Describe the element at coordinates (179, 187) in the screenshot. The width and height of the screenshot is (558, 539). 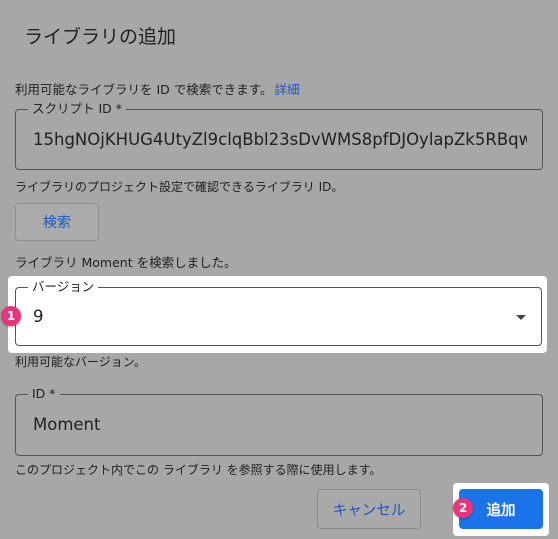
I see `script-id-helper: ライブラリのプロジェクト設定で確認できるライブラリ ID。` at that location.